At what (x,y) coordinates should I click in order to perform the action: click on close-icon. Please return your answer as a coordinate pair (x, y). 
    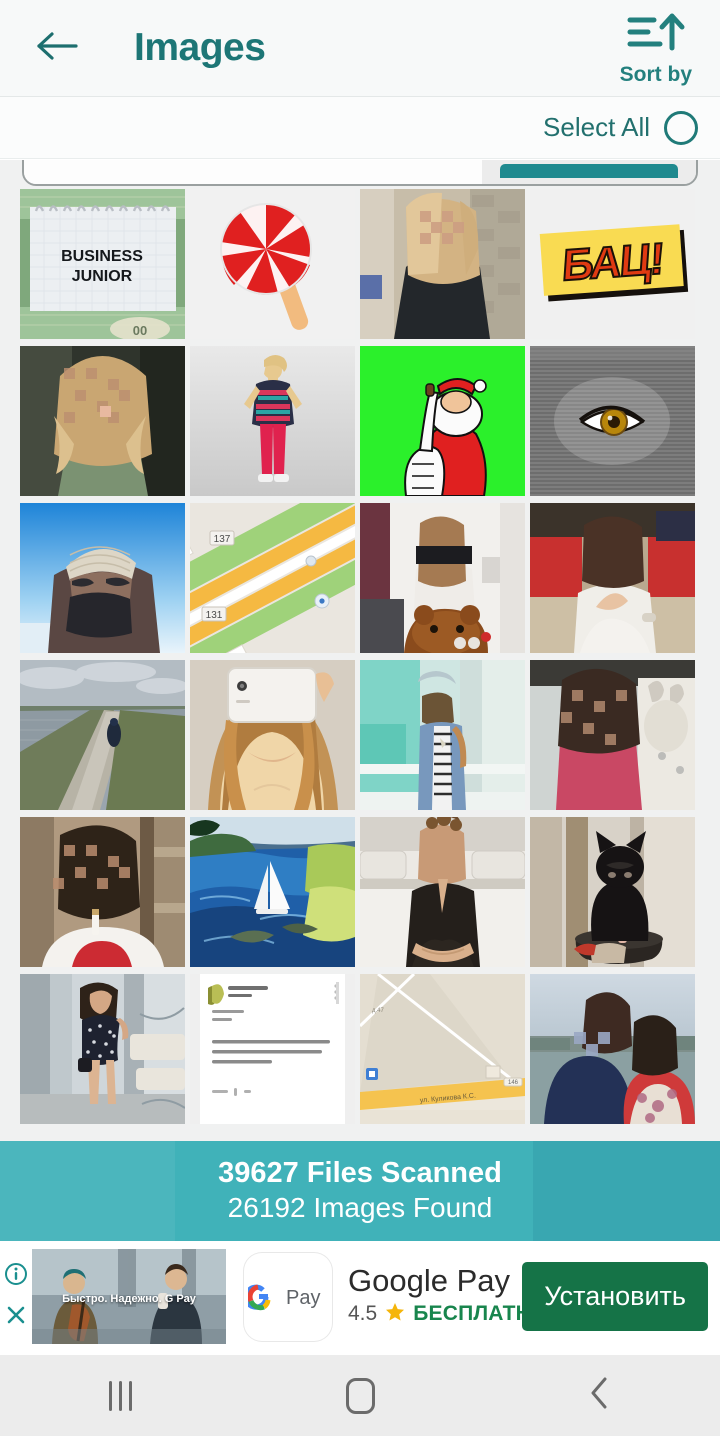
    Looking at the image, I should click on (16, 1317).